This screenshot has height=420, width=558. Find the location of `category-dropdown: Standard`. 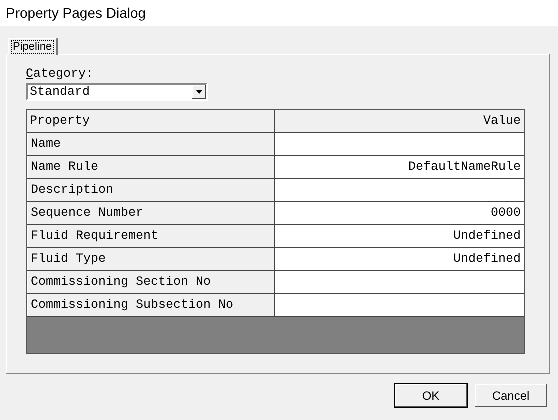

category-dropdown: Standard is located at coordinates (117, 92).